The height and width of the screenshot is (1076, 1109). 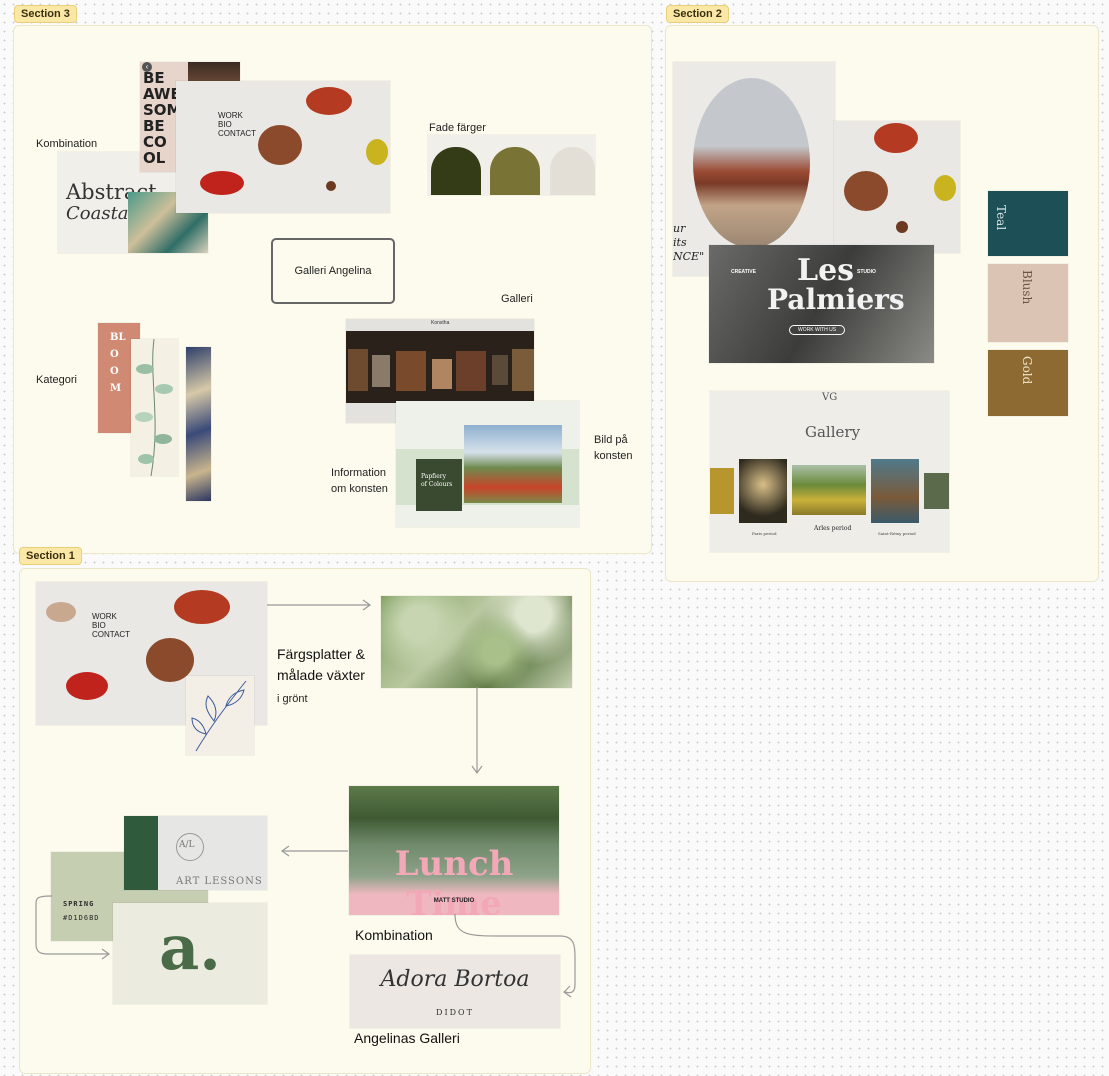 What do you see at coordinates (111, 625) in the screenshot?
I see `work-menu-2: WORK BIO CONTACT` at bounding box center [111, 625].